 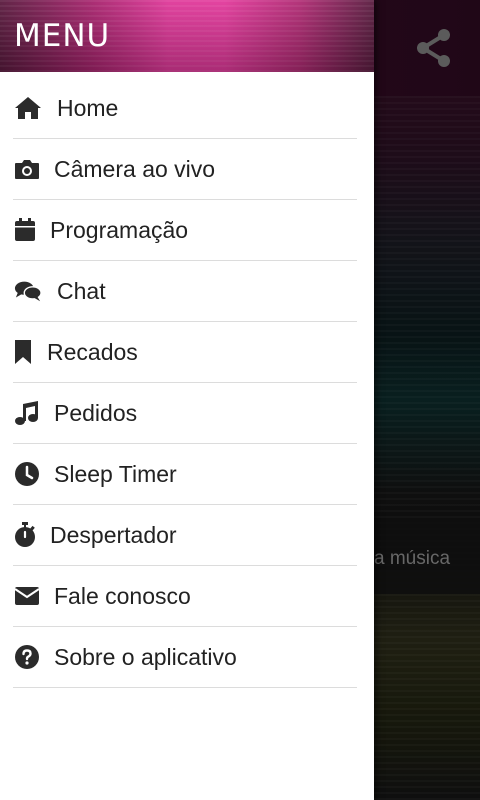 I want to click on drawer-header: MENU, so click(x=187, y=36).